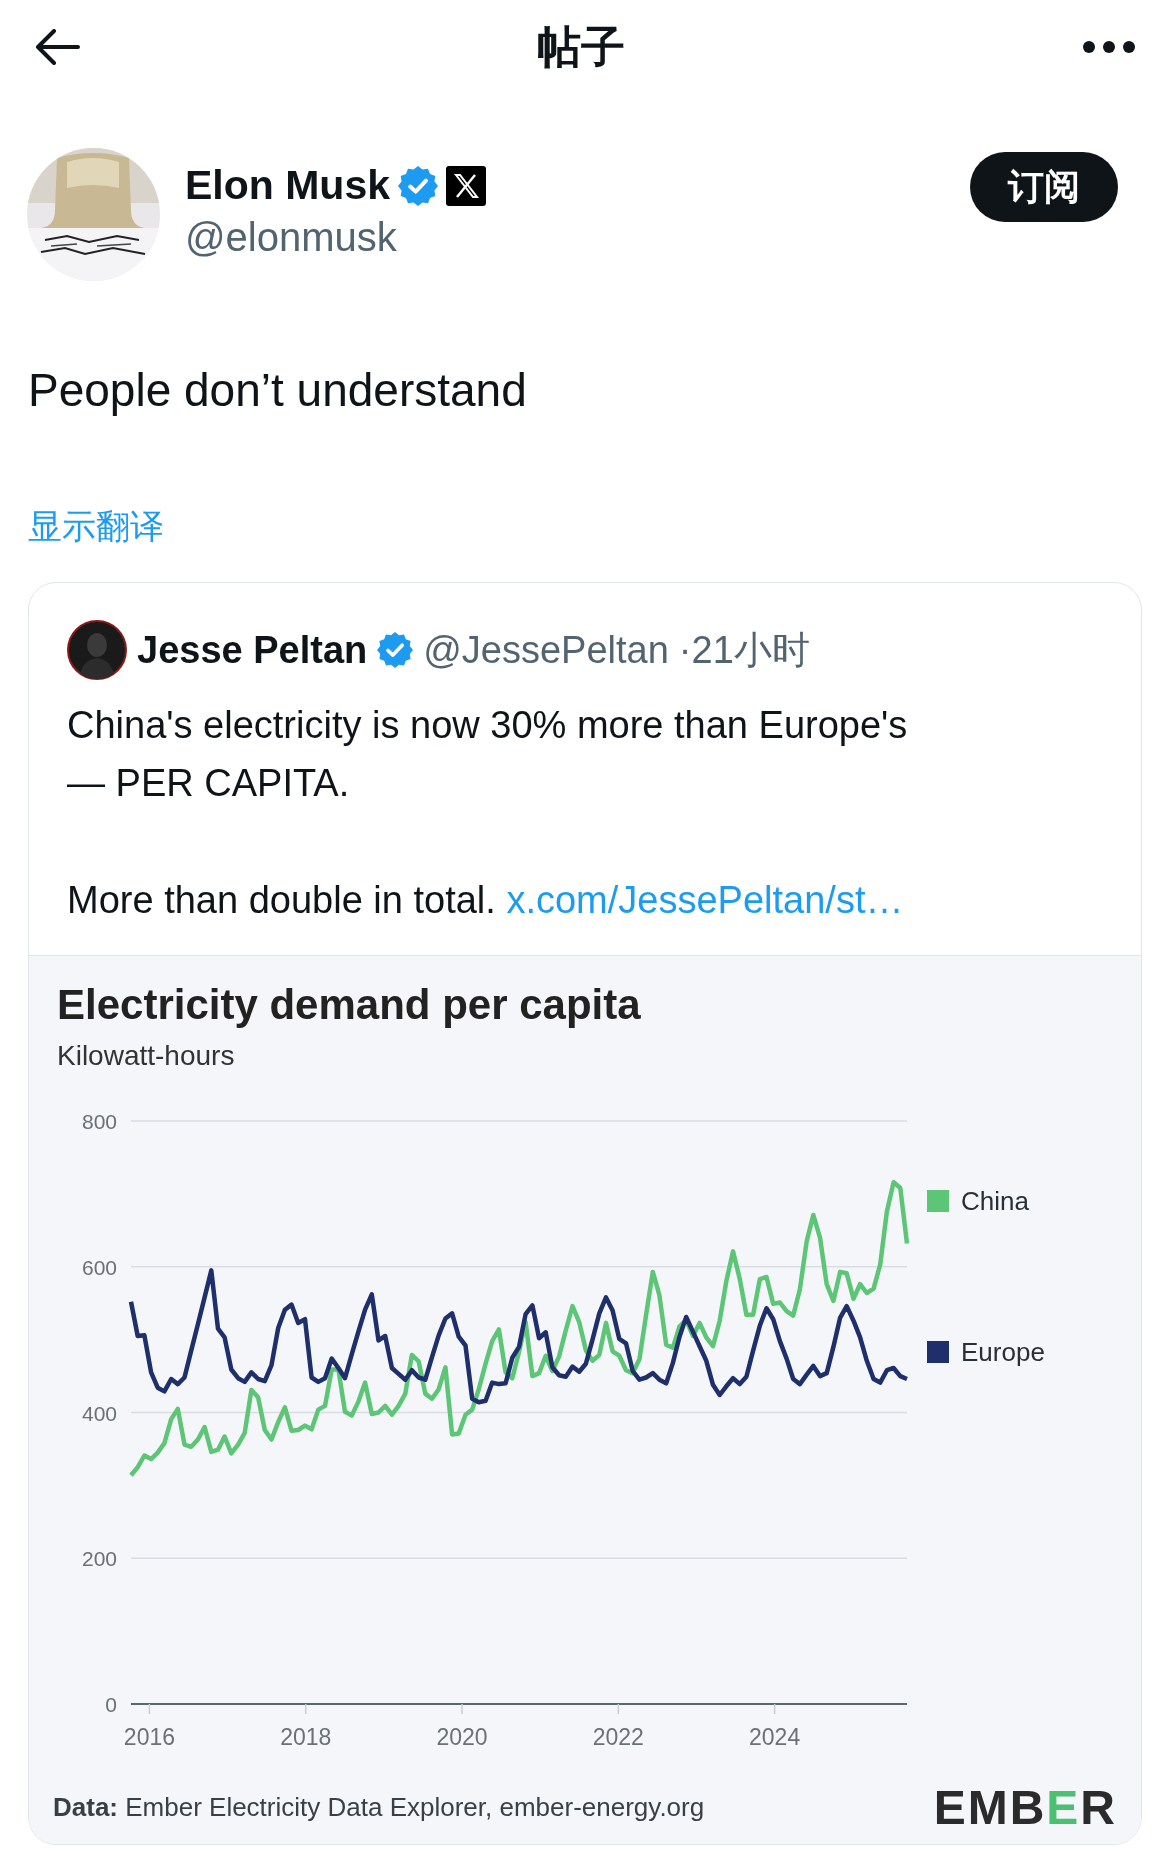 Image resolution: width=1170 pixels, height=1851 pixels. I want to click on author-handle: @elonmusk, so click(291, 237).